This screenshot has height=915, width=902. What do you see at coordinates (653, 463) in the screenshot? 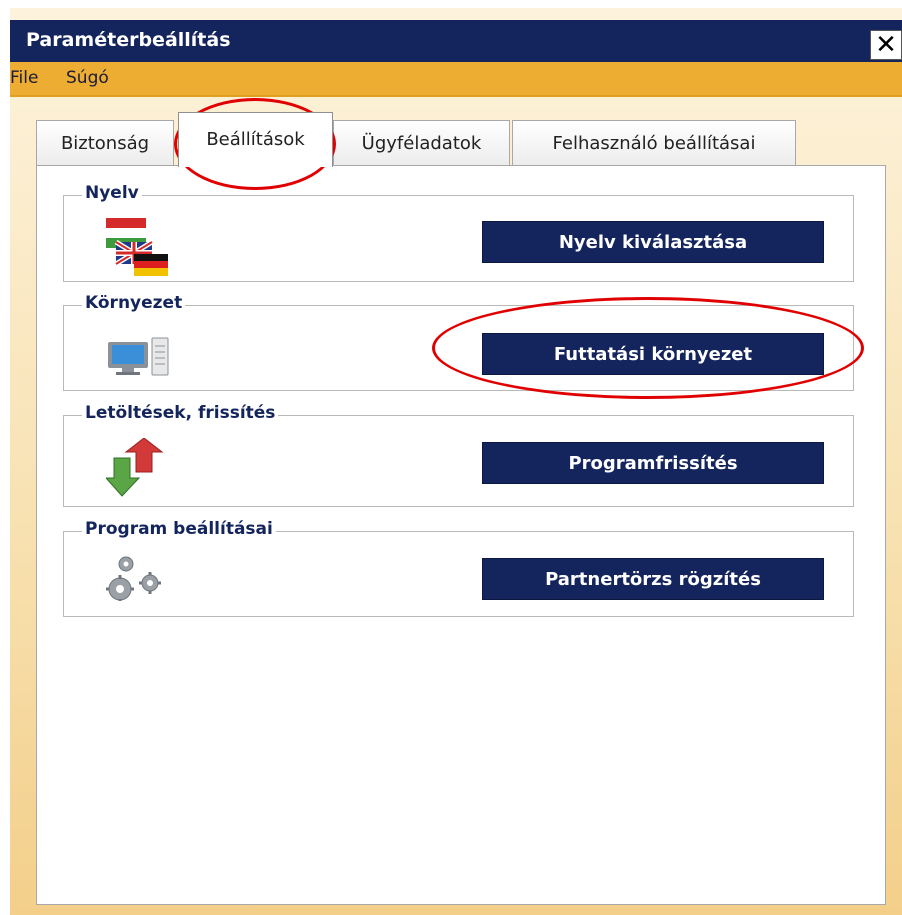
I see `program-update-button: Programfrissítés` at bounding box center [653, 463].